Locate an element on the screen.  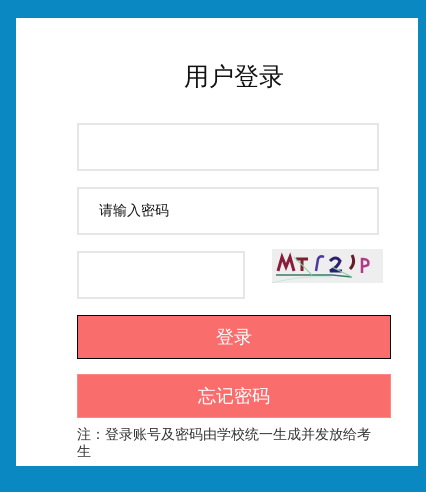
forgot-password-button: 忘记密码 is located at coordinates (234, 396).